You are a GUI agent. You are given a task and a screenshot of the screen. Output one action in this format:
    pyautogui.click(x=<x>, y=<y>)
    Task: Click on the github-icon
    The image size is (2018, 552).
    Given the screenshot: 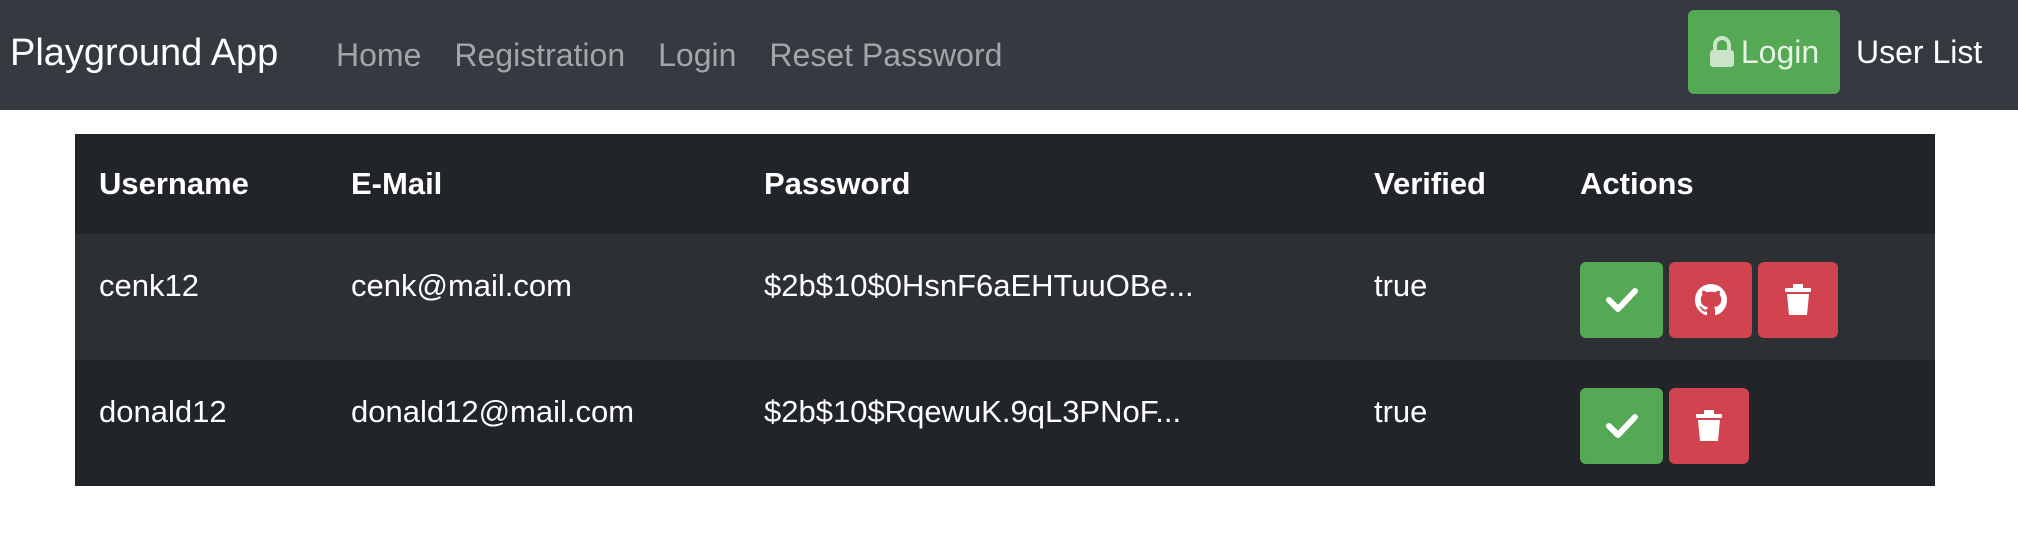 What is the action you would take?
    pyautogui.click(x=1710, y=300)
    